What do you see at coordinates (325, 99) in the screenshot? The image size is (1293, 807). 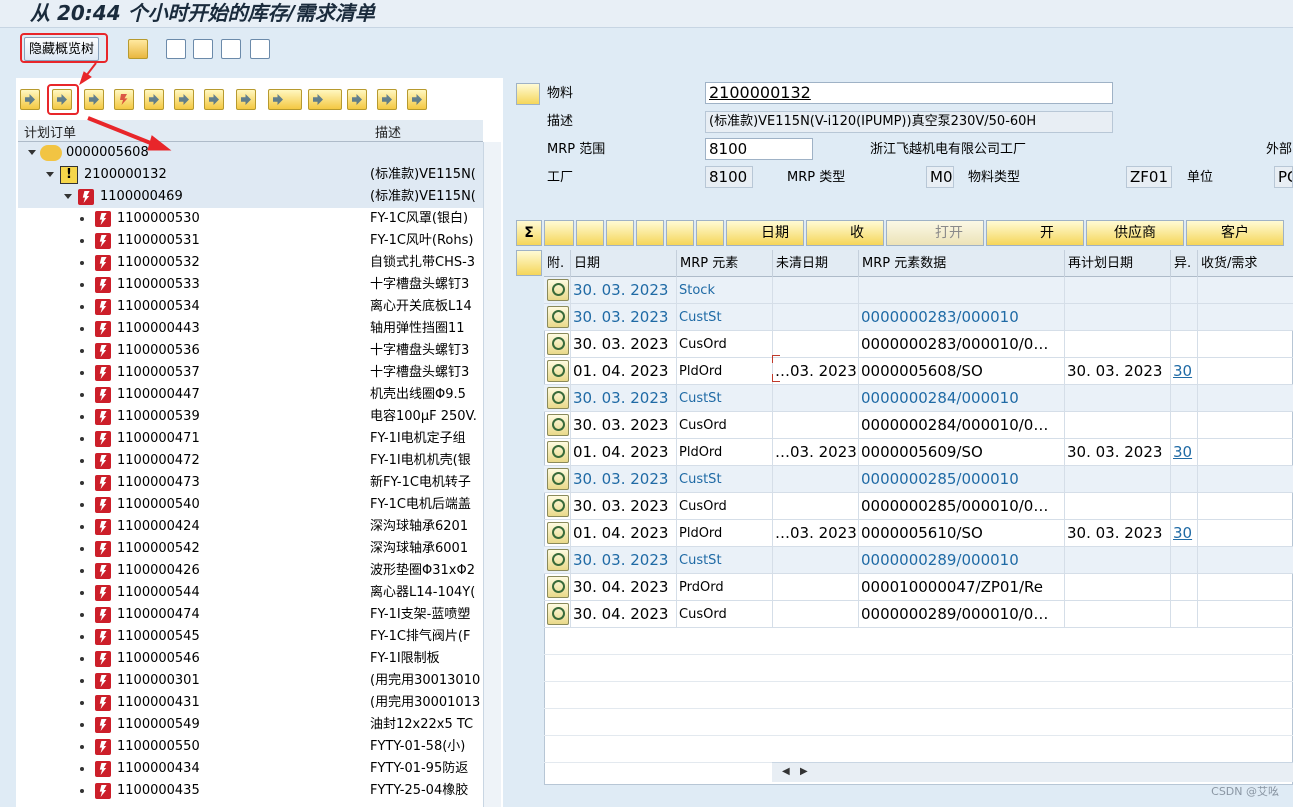 I see `layout-icon` at bounding box center [325, 99].